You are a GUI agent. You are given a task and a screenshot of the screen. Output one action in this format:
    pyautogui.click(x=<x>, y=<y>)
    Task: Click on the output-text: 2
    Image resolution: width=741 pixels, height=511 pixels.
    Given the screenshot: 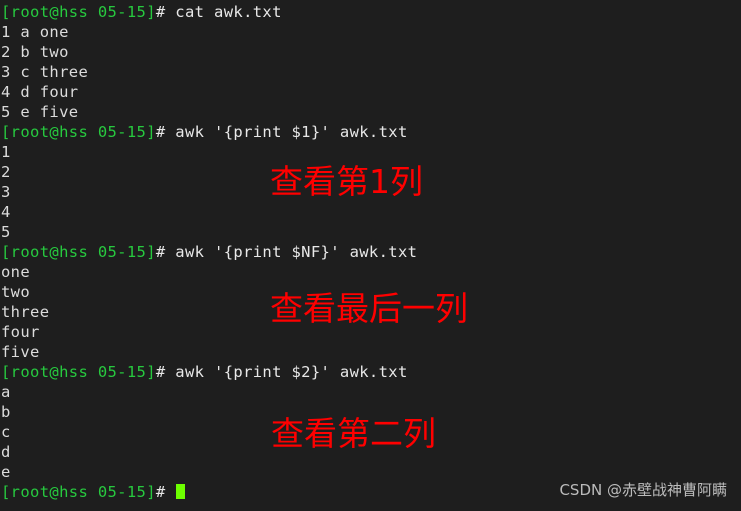 What is the action you would take?
    pyautogui.click(x=6, y=172)
    